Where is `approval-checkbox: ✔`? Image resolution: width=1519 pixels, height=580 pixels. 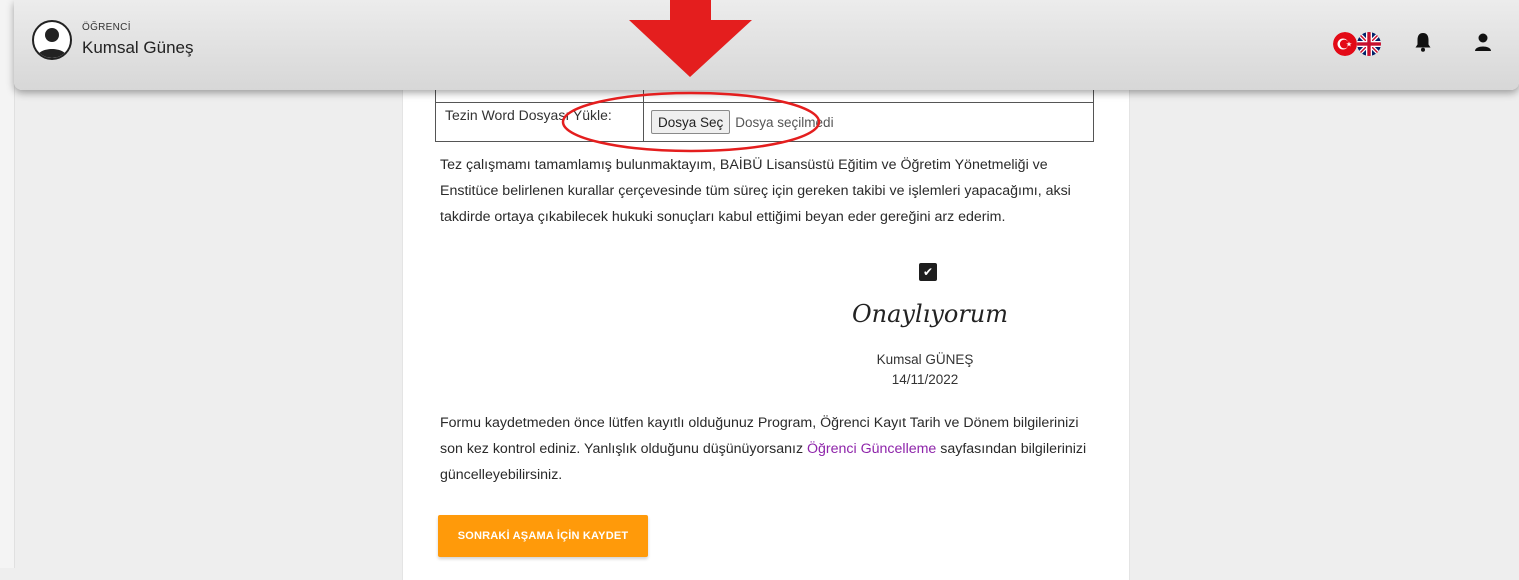
approval-checkbox: ✔ is located at coordinates (928, 272).